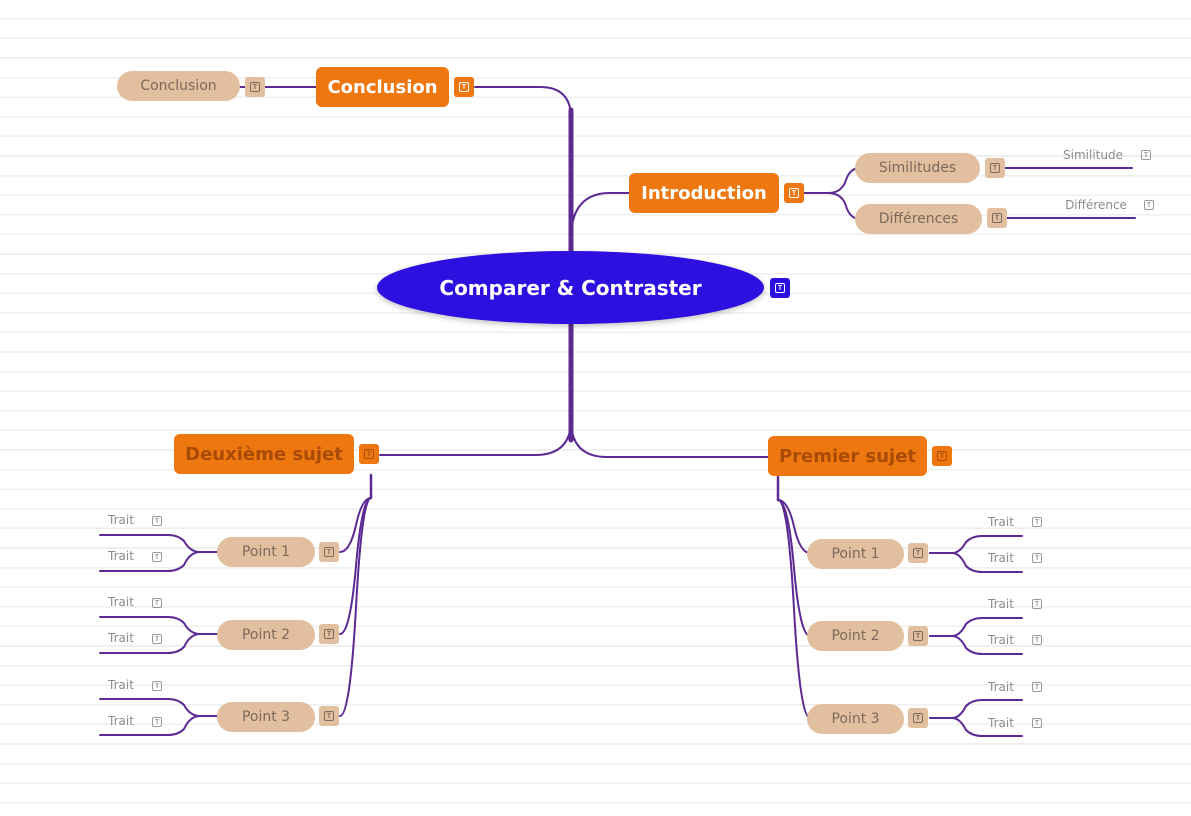  What do you see at coordinates (669, 438) in the screenshot?
I see `connector-premier` at bounding box center [669, 438].